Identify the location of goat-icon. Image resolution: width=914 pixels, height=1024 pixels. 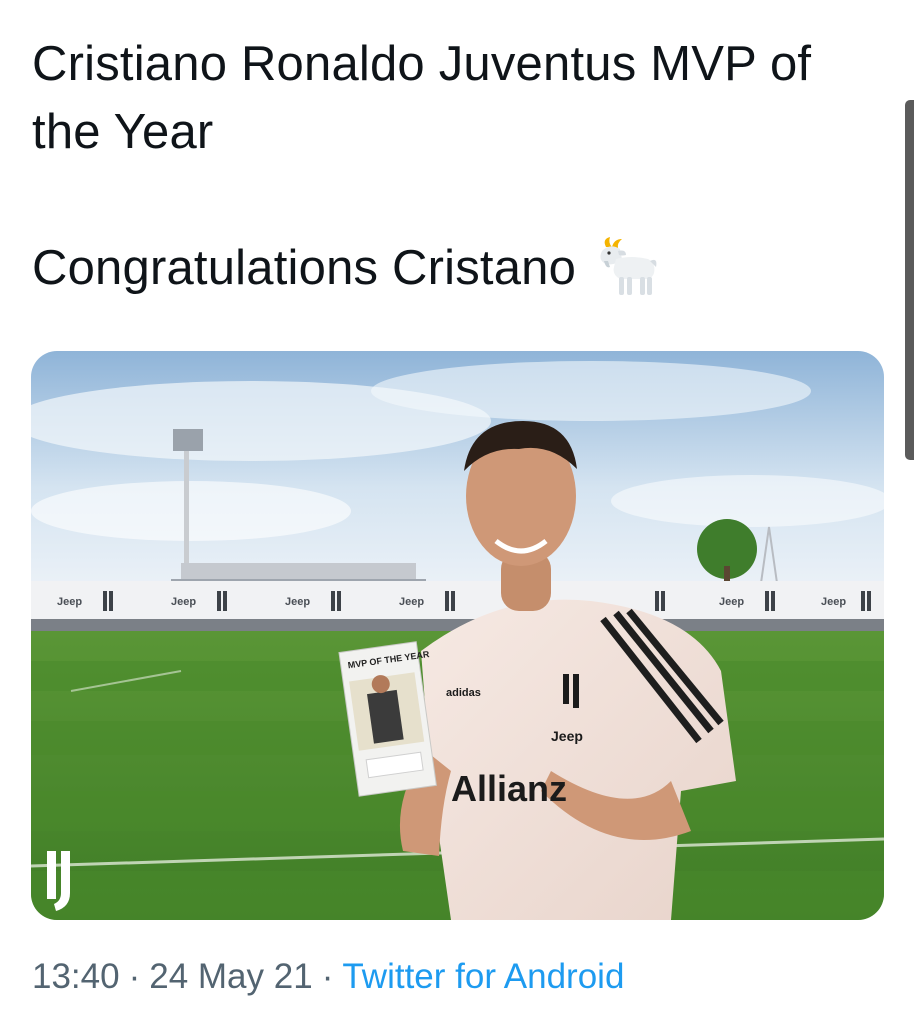
(628, 266).